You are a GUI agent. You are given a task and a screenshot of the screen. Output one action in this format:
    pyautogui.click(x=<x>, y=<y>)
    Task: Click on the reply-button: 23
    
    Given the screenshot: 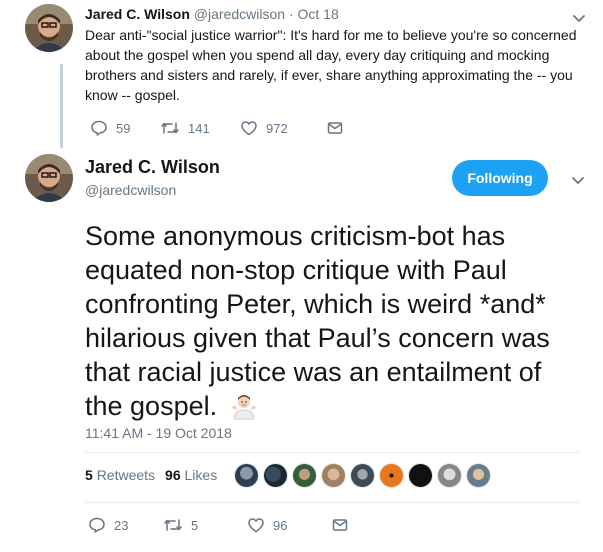 What is the action you would take?
    pyautogui.click(x=125, y=525)
    